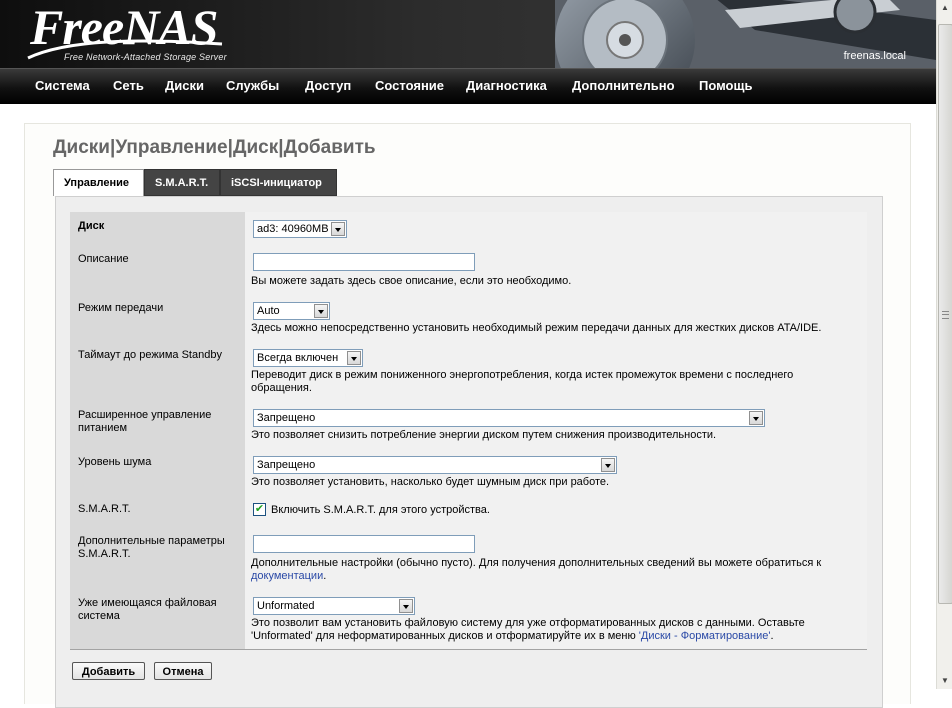  Describe the element at coordinates (157, 228) in the screenshot. I see `disk-label: Диск` at that location.